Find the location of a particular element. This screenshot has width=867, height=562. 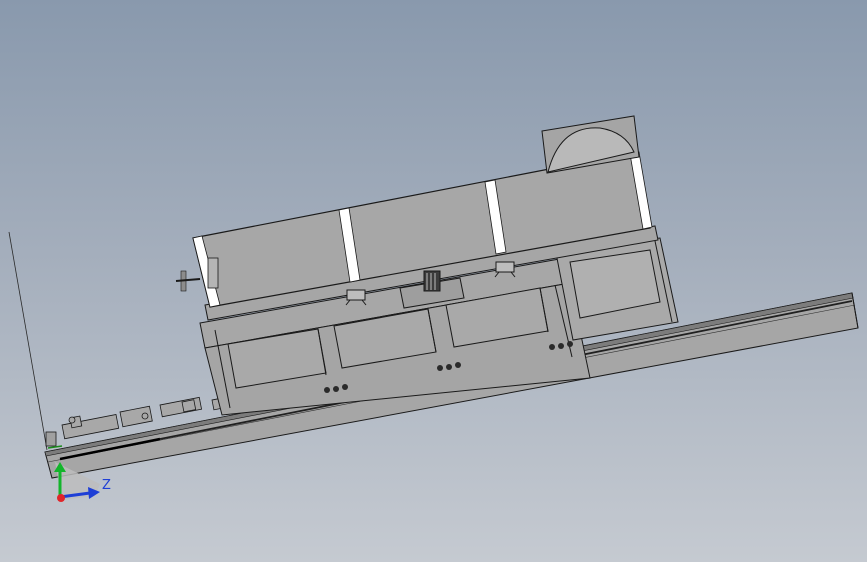

z-axis-label: Z is located at coordinates (106, 485).